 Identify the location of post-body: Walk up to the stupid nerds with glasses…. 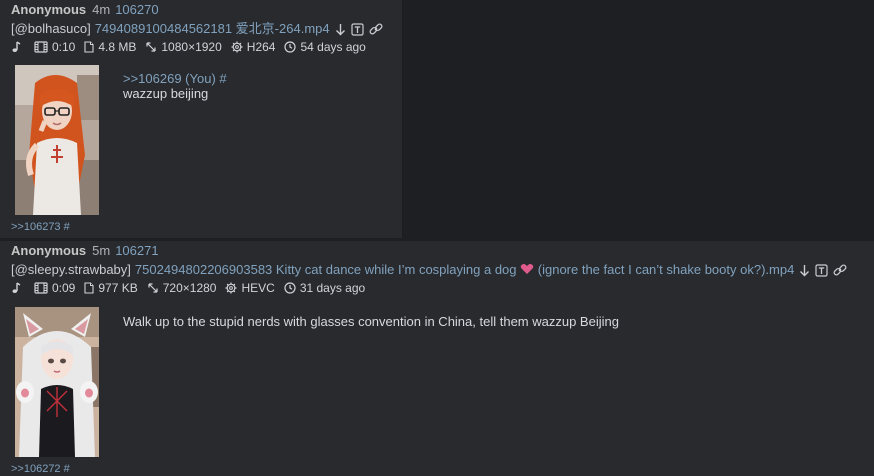
(371, 321).